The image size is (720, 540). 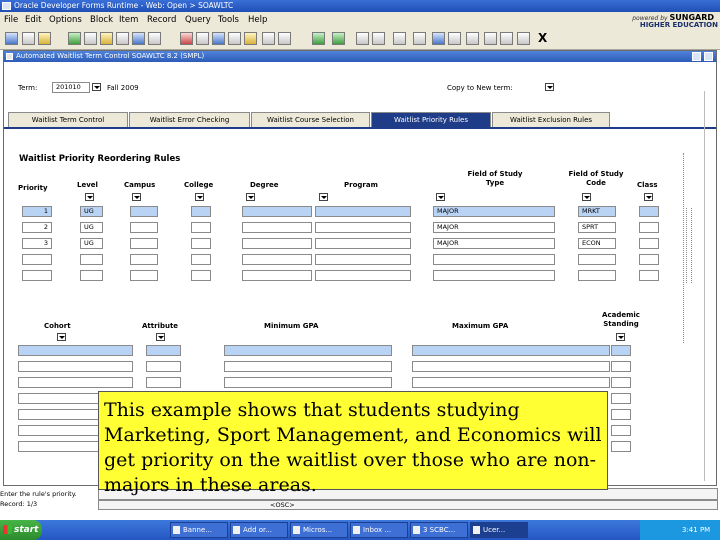 I want to click on help-online-icon, so click(x=523, y=38).